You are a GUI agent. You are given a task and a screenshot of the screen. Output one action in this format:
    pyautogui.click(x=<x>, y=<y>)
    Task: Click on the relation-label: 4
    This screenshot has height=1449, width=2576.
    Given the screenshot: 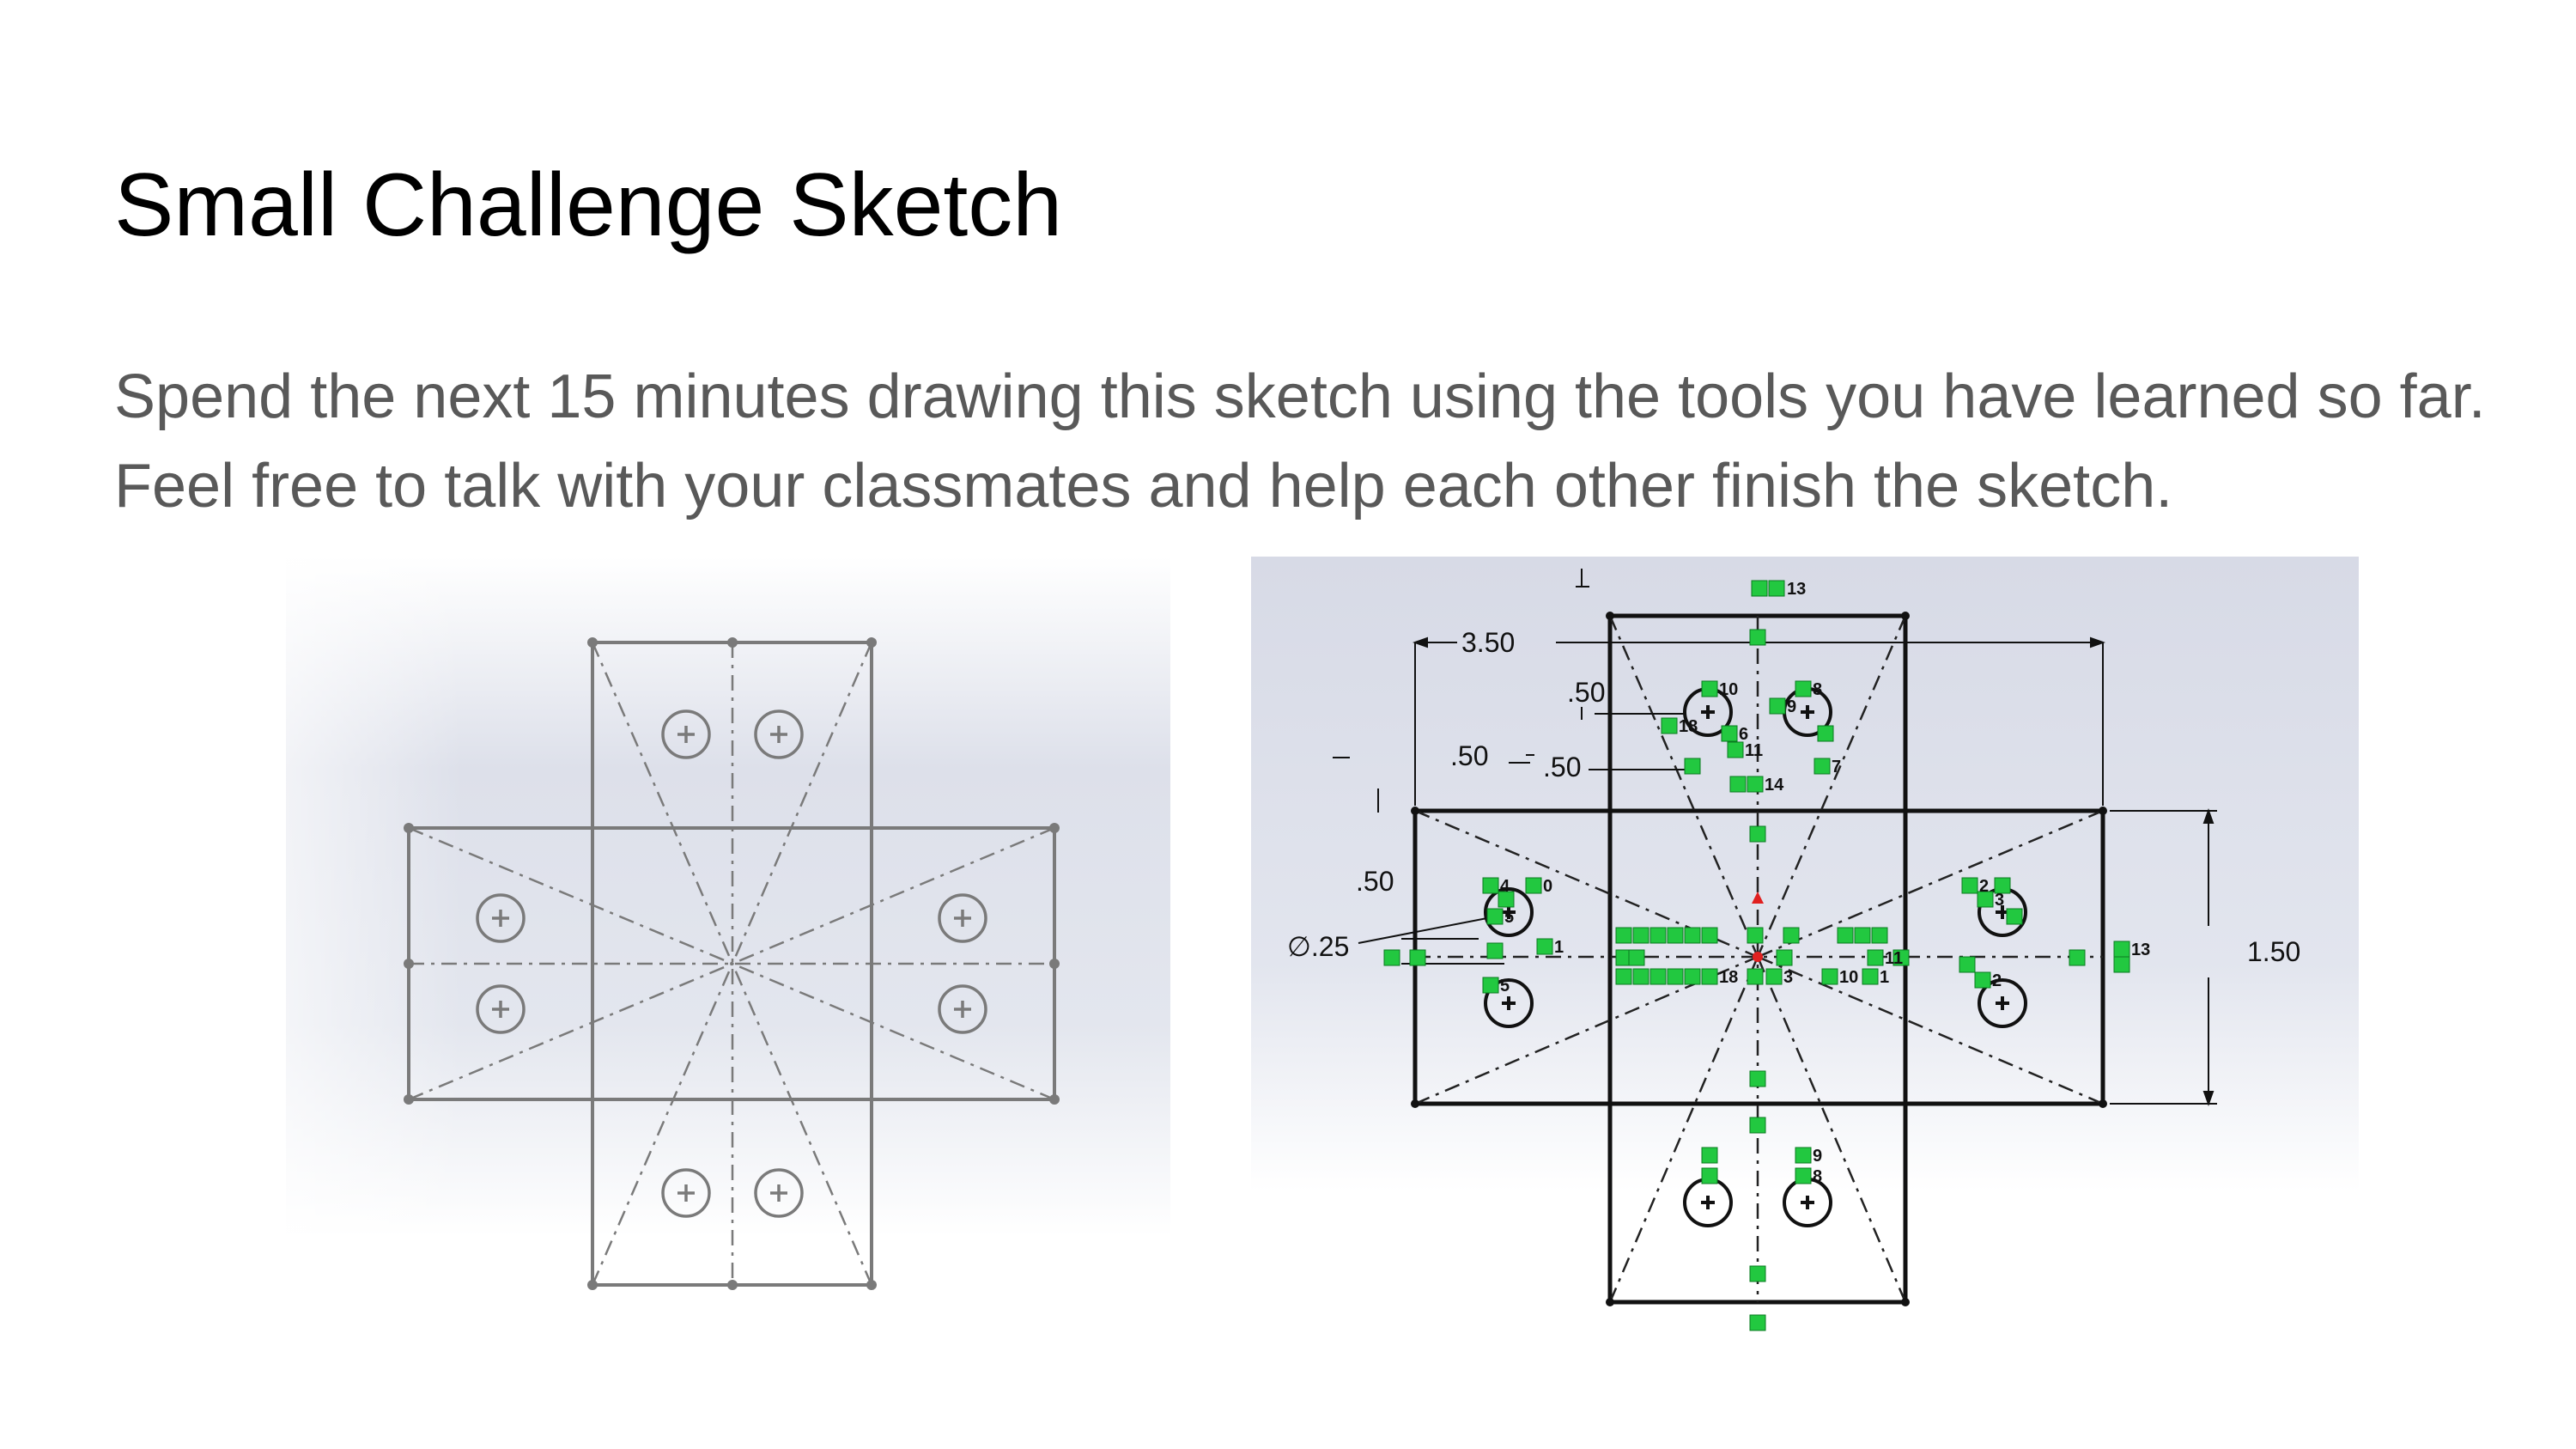 What is the action you would take?
    pyautogui.click(x=1505, y=886)
    